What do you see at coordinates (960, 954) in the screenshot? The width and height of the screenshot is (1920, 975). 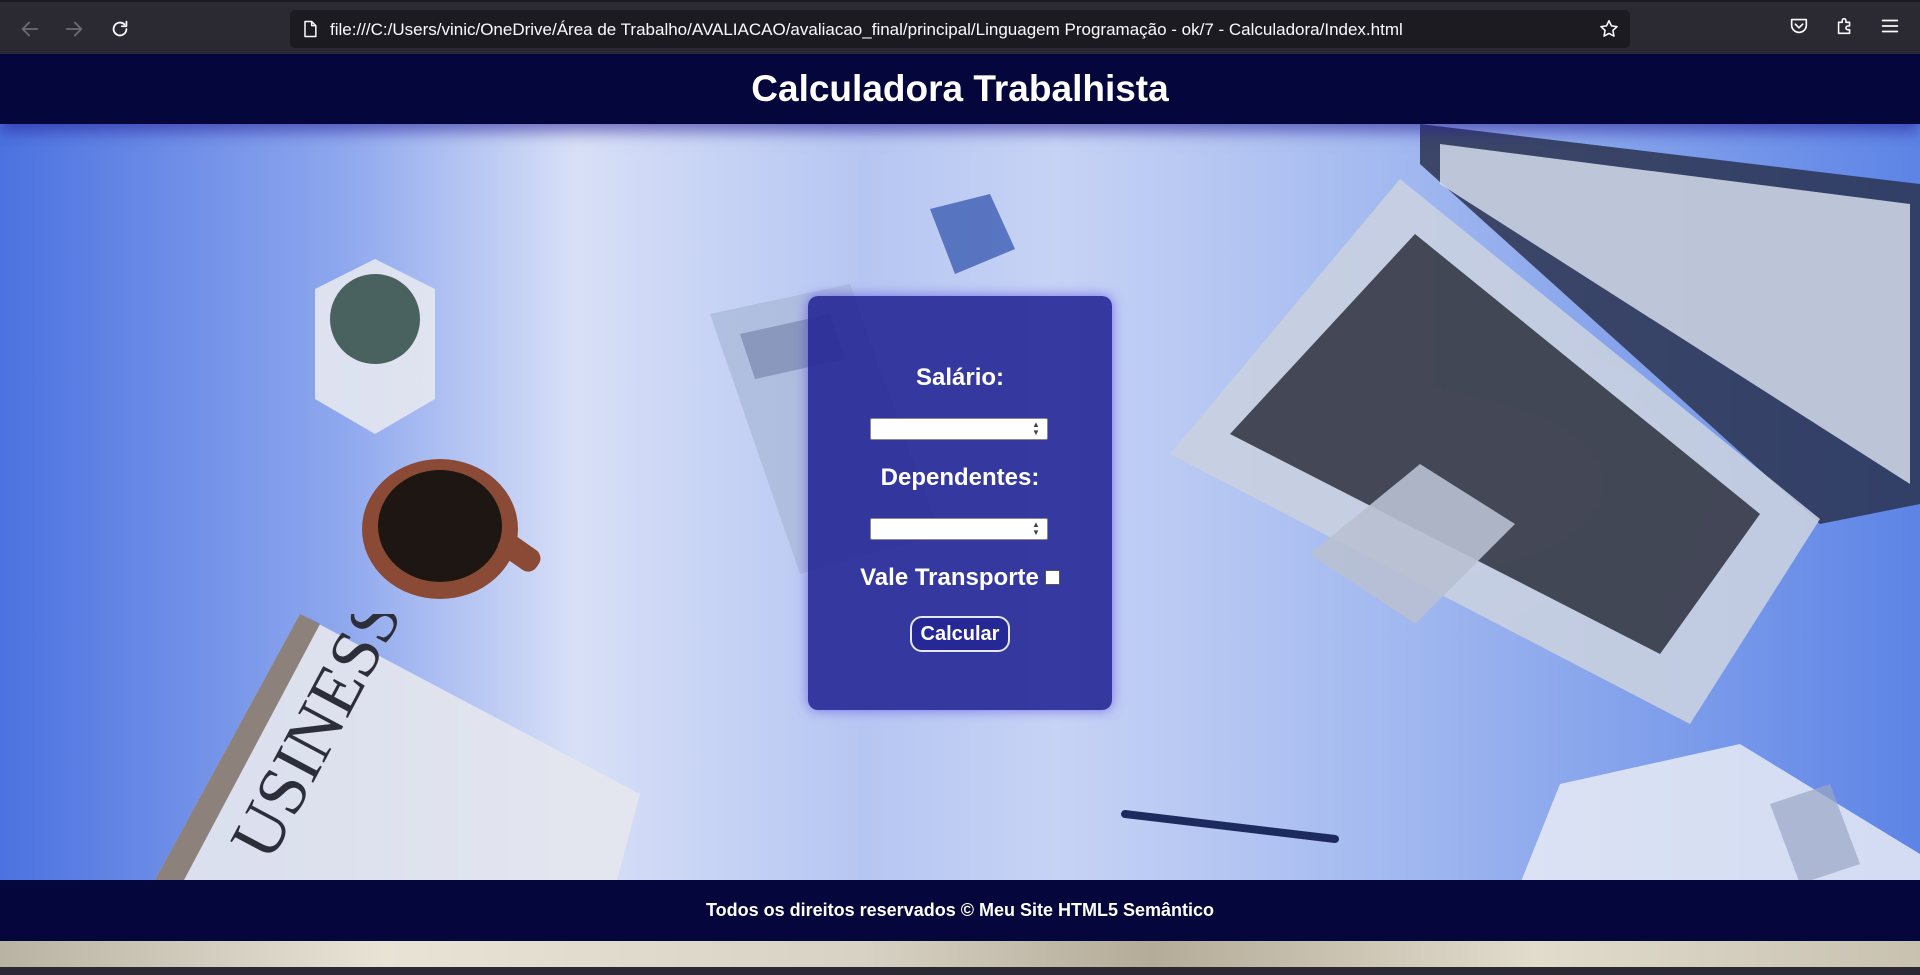 I see `background-image-strip` at bounding box center [960, 954].